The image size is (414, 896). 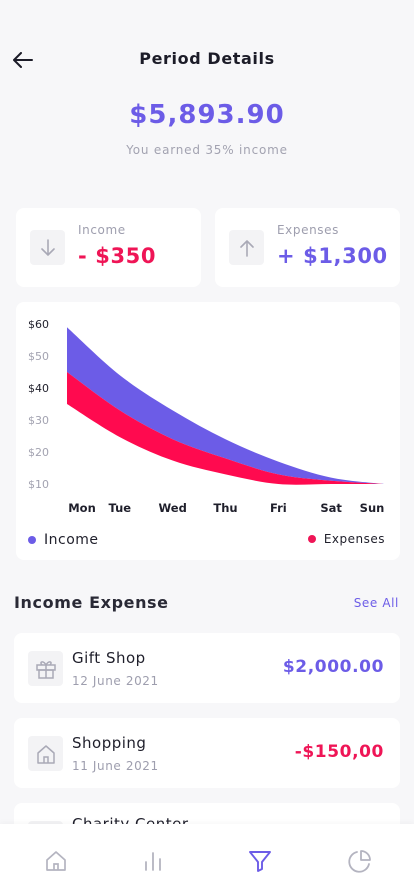 I want to click on legend-income: Income, so click(x=63, y=540).